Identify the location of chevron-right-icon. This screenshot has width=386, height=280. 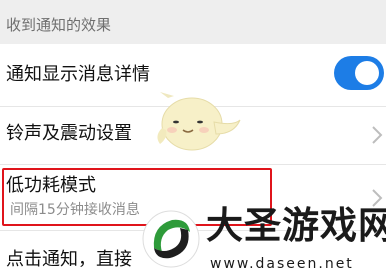
(377, 135).